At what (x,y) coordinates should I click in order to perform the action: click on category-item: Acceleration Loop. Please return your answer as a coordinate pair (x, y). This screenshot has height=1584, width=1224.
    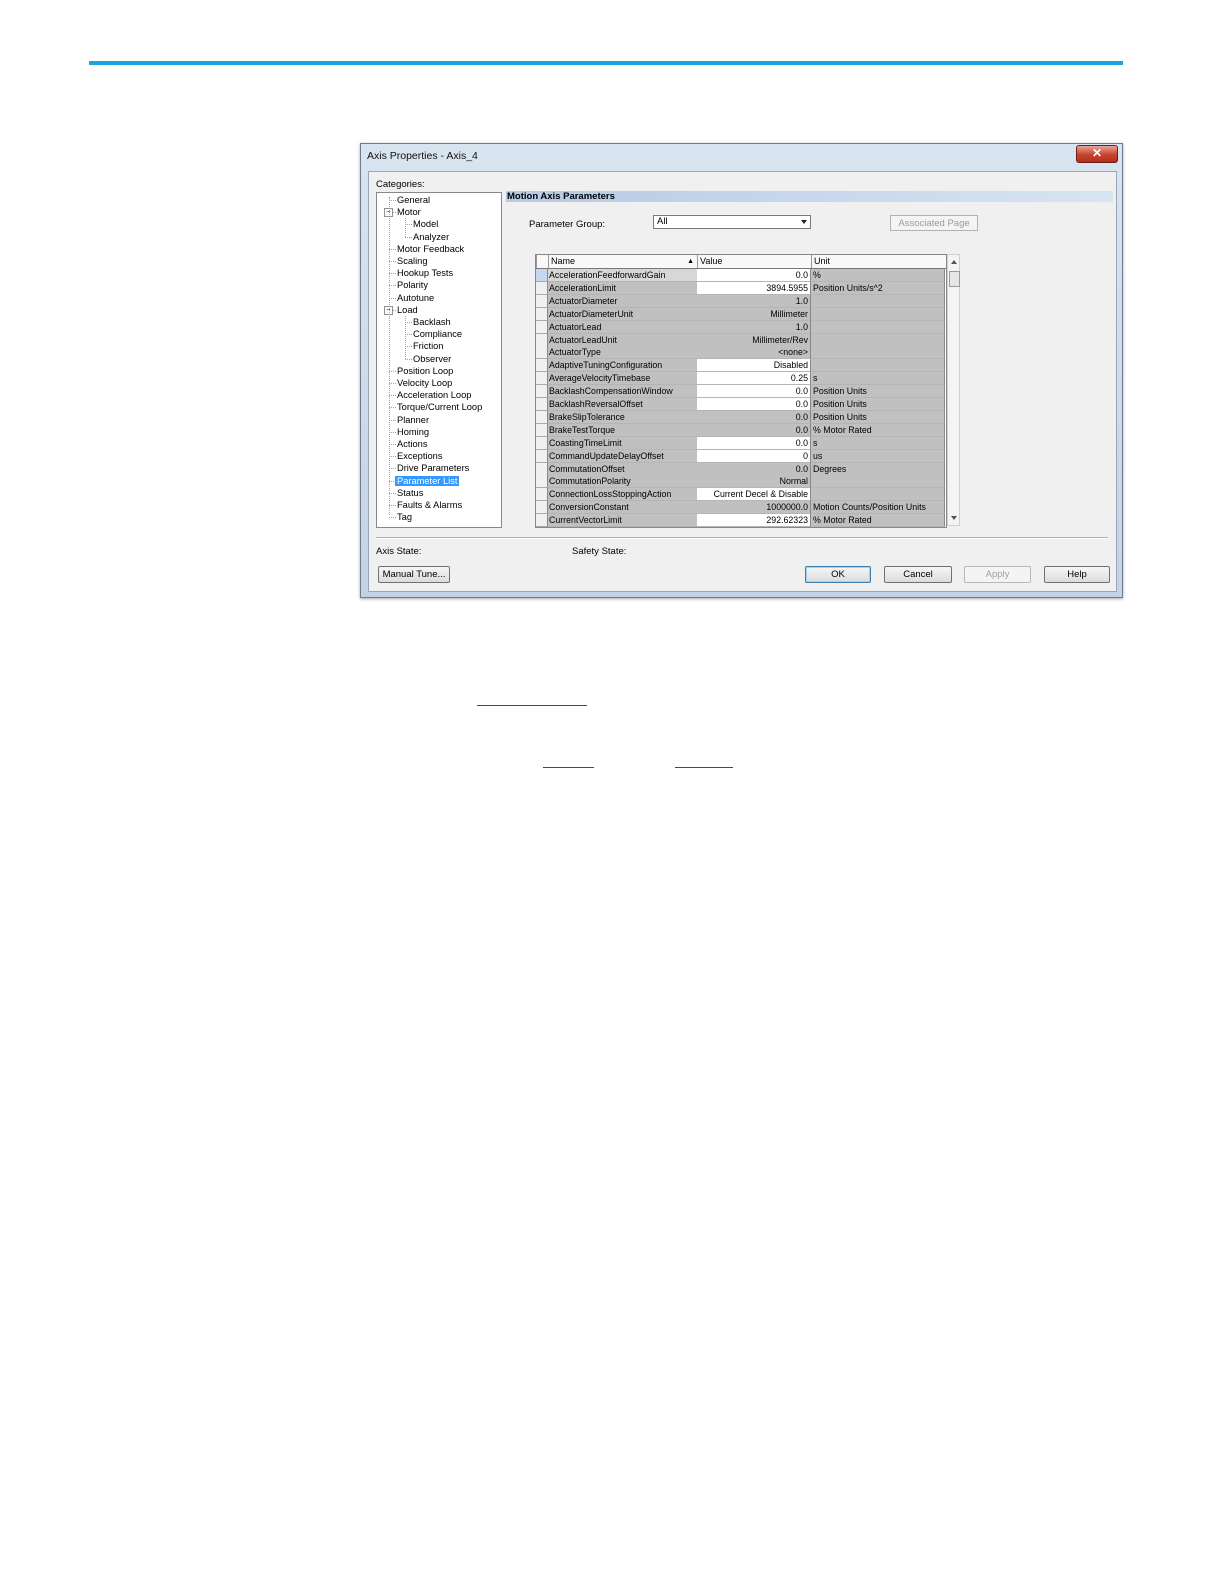
    Looking at the image, I should click on (434, 395).